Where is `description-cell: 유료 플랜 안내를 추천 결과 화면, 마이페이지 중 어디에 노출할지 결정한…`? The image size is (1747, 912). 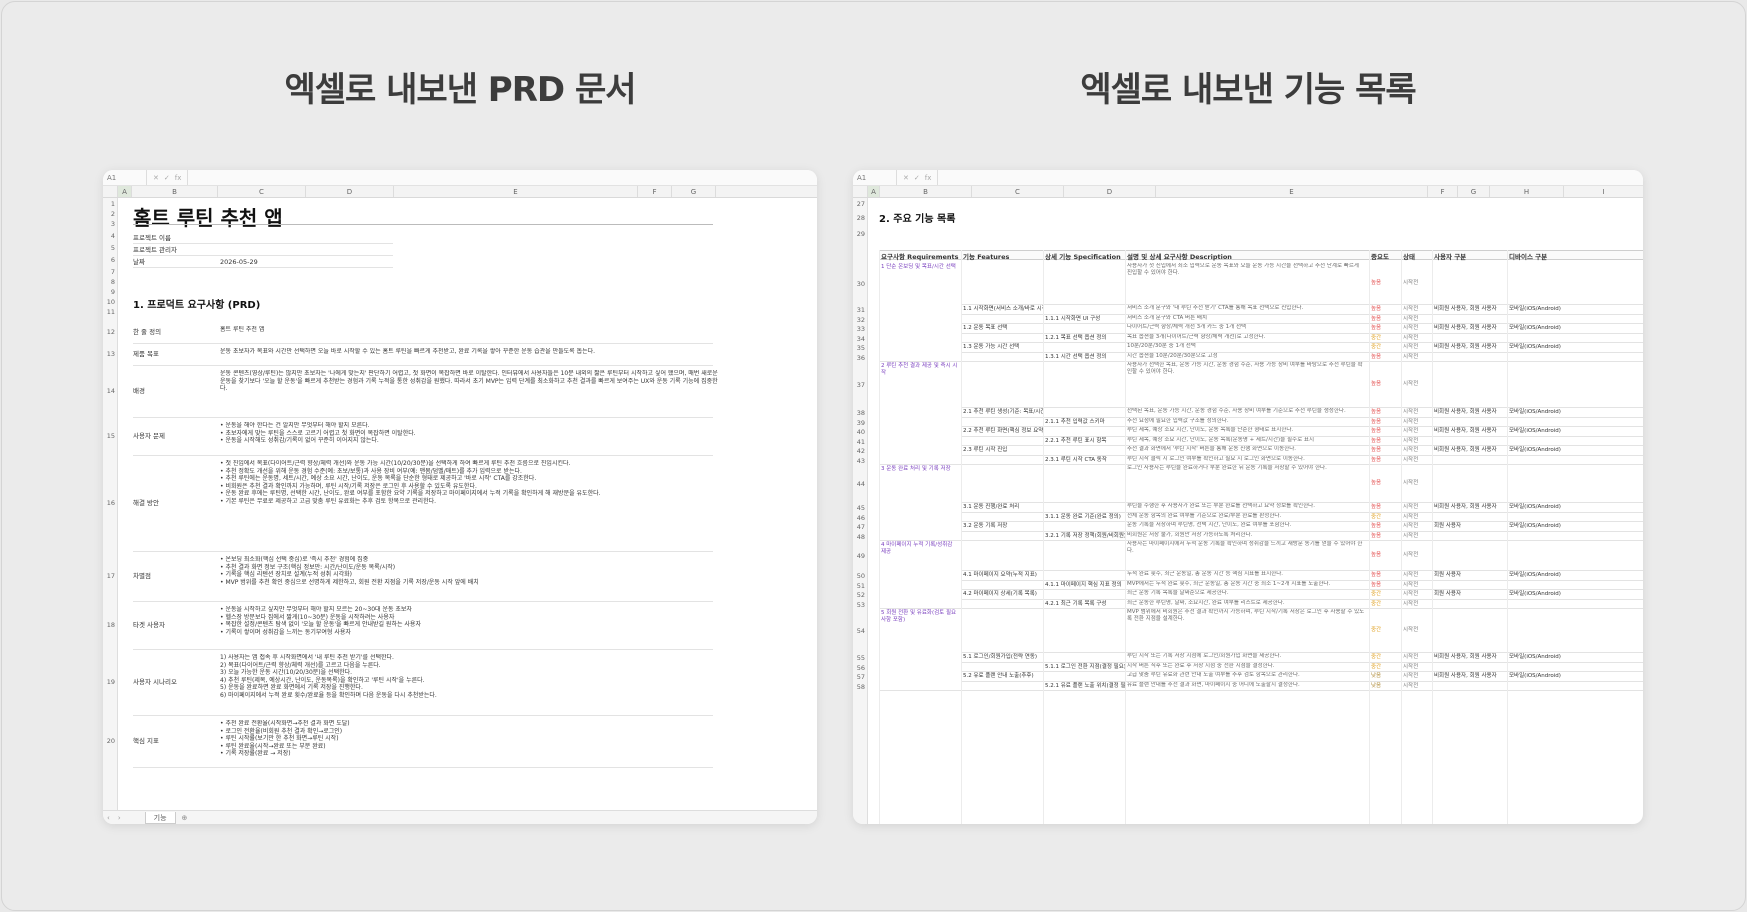
description-cell: 유료 플랜 안내를 추천 결과 화면, 마이페이지 중 어디에 노출할지 결정한… is located at coordinates (1213, 685).